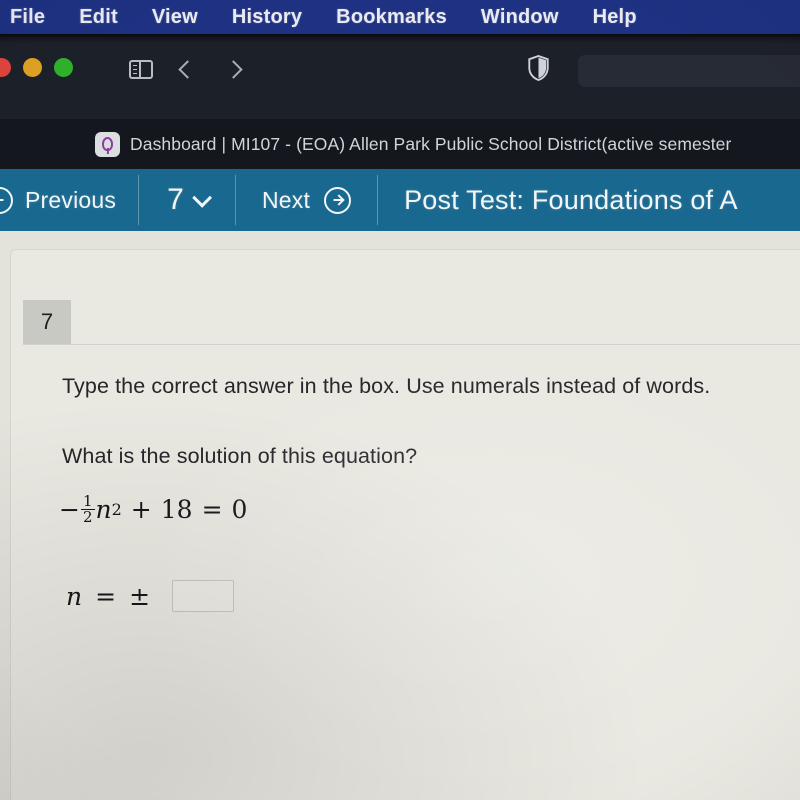 This screenshot has height=800, width=800. What do you see at coordinates (116, 510) in the screenshot?
I see `equation-exponent: 2` at bounding box center [116, 510].